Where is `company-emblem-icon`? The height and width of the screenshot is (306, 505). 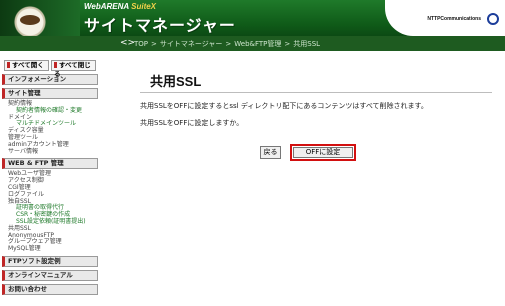 company-emblem-icon is located at coordinates (493, 19).